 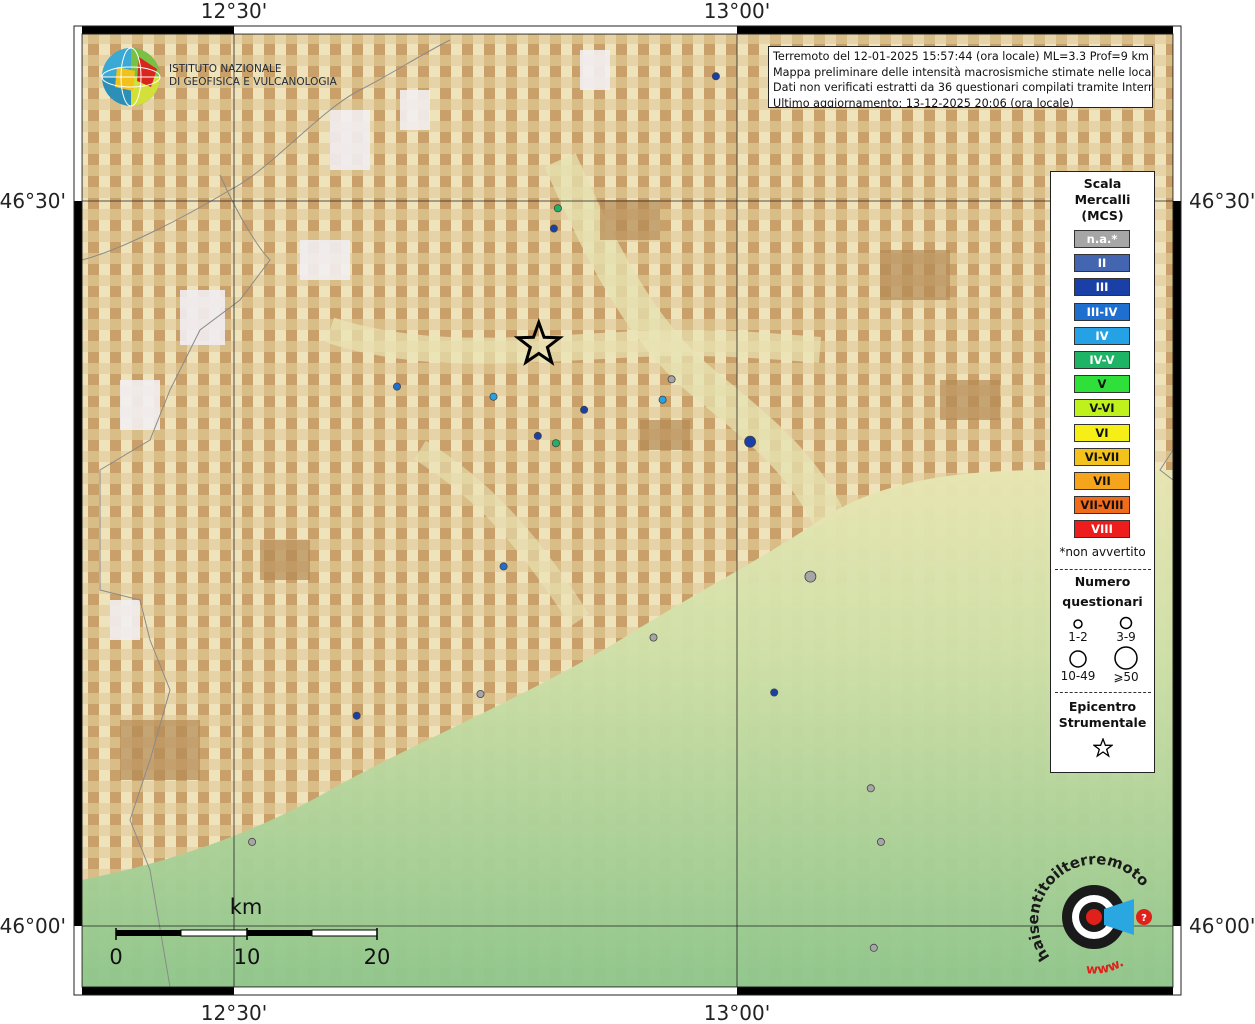 I want to click on legend-count-title-2: questionari, so click(x=1102, y=601).